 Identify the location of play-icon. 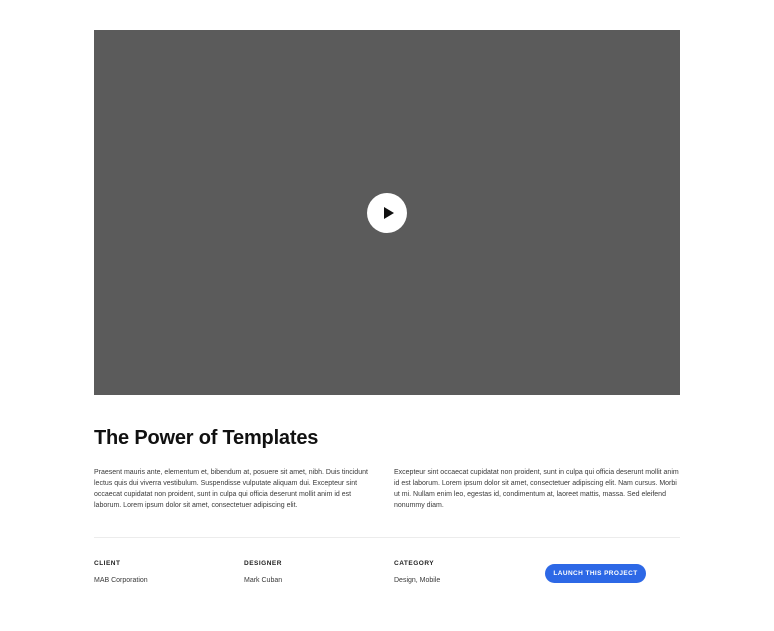
(388, 213).